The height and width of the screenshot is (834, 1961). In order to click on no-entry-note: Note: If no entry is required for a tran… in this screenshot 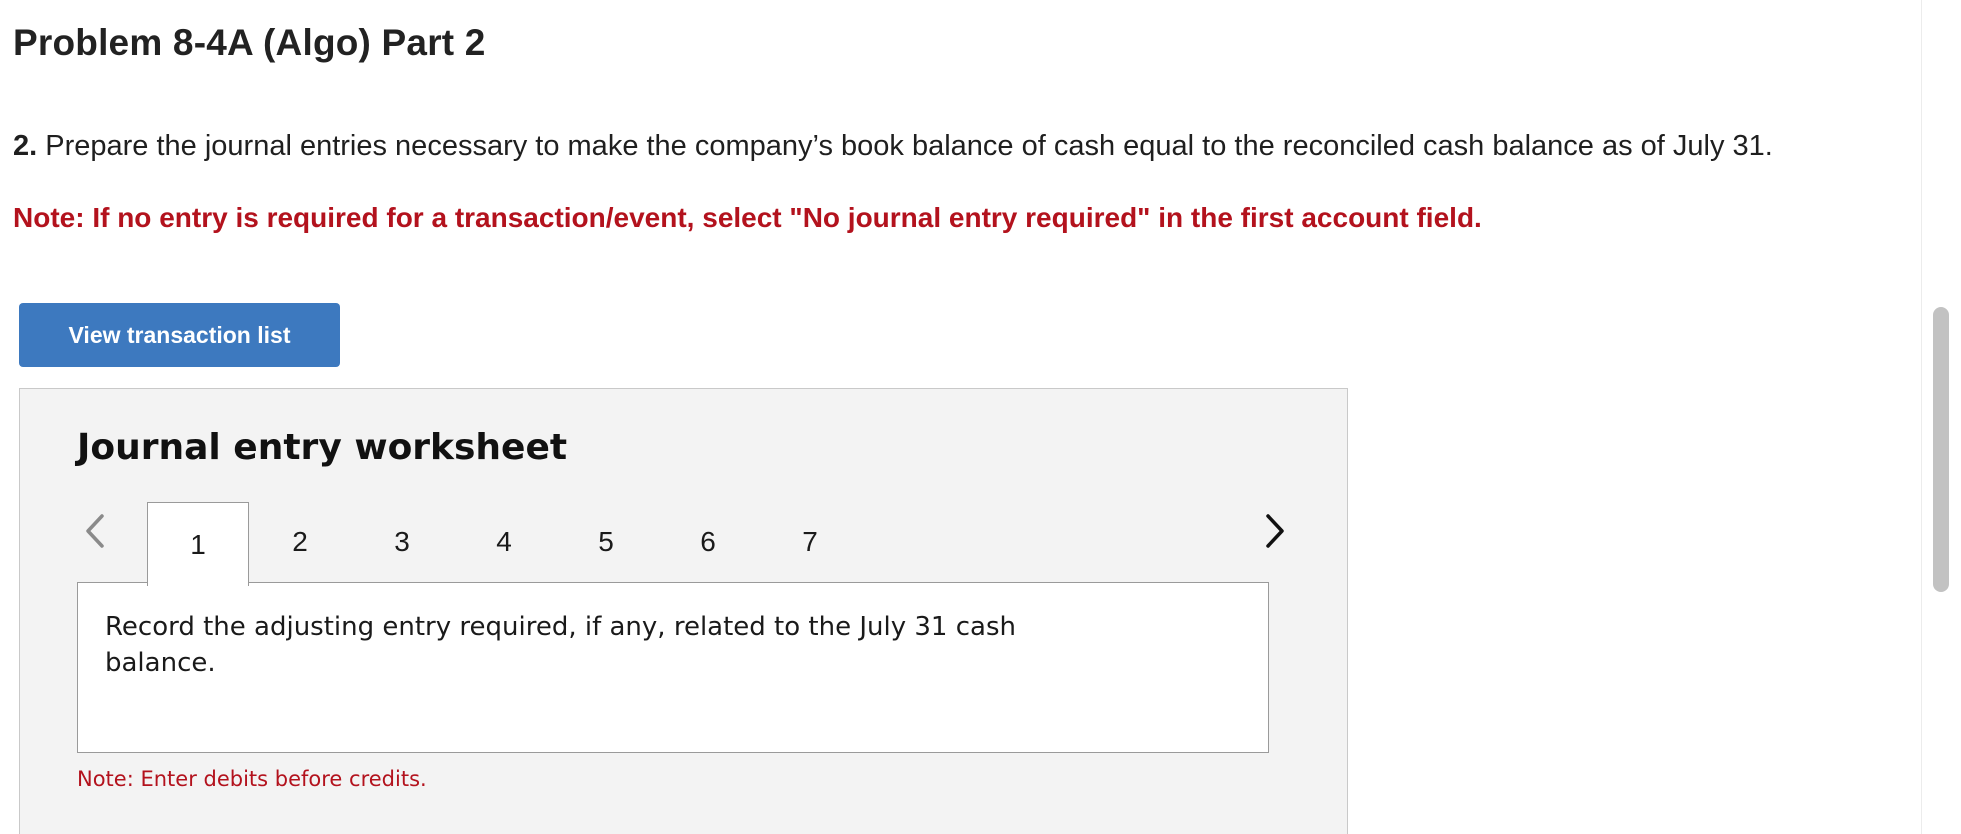, I will do `click(747, 217)`.